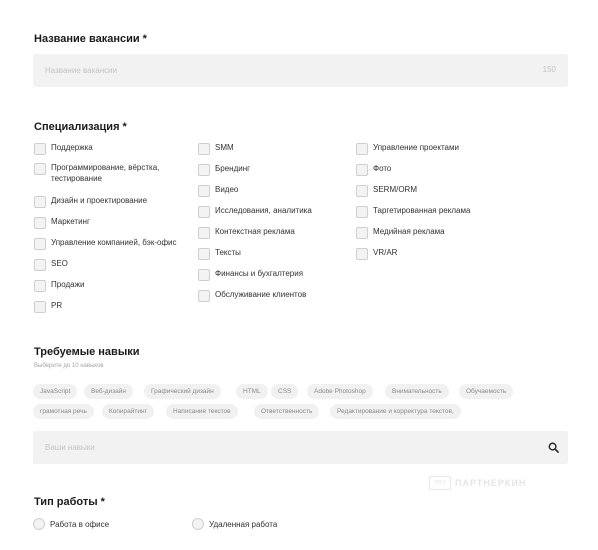 The image size is (598, 550). What do you see at coordinates (80, 524) in the screenshot?
I see `radio-label: Работа в офисе` at bounding box center [80, 524].